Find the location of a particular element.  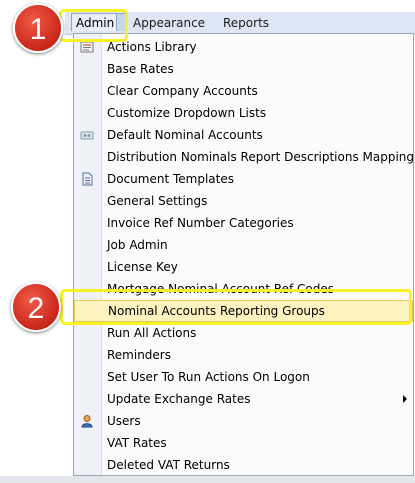

menu-item-vat-rates: VAT Rates is located at coordinates (243, 443).